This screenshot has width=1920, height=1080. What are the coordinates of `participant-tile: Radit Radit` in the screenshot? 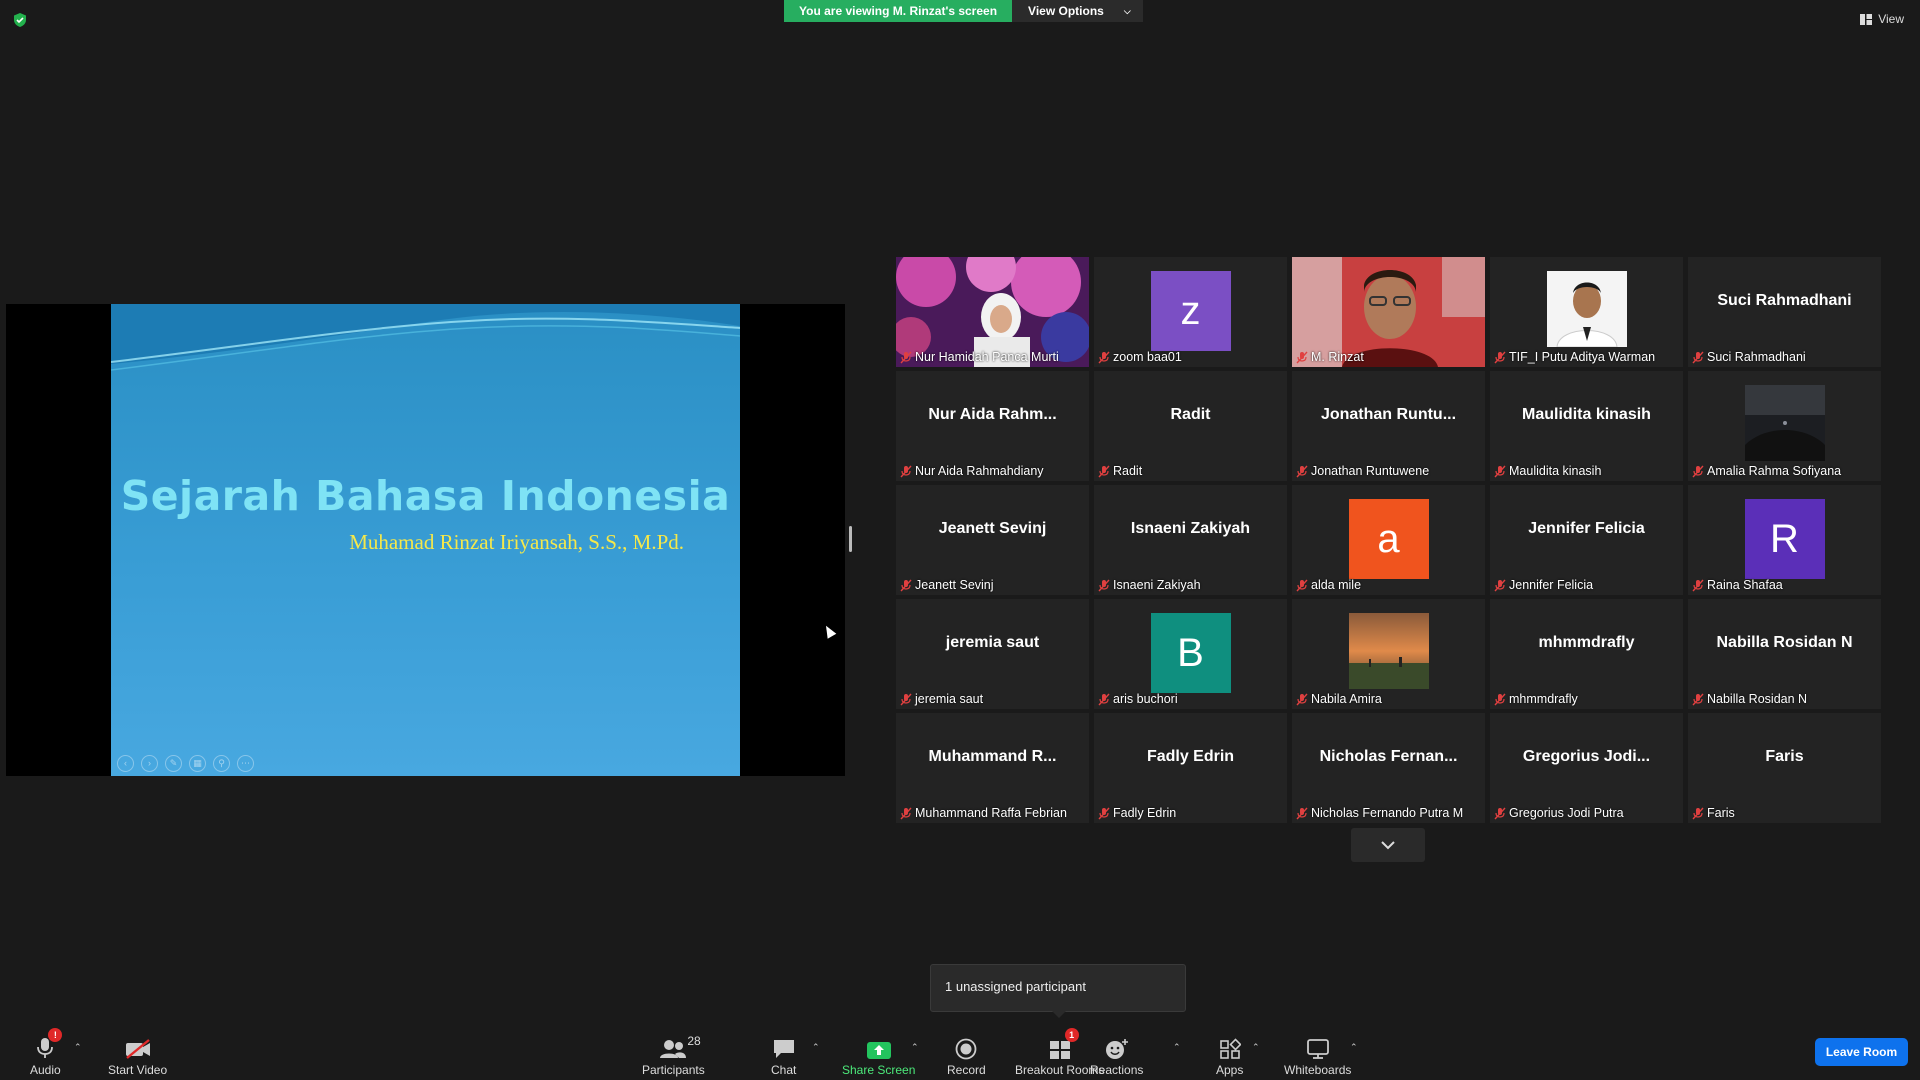 It's located at (1190, 426).